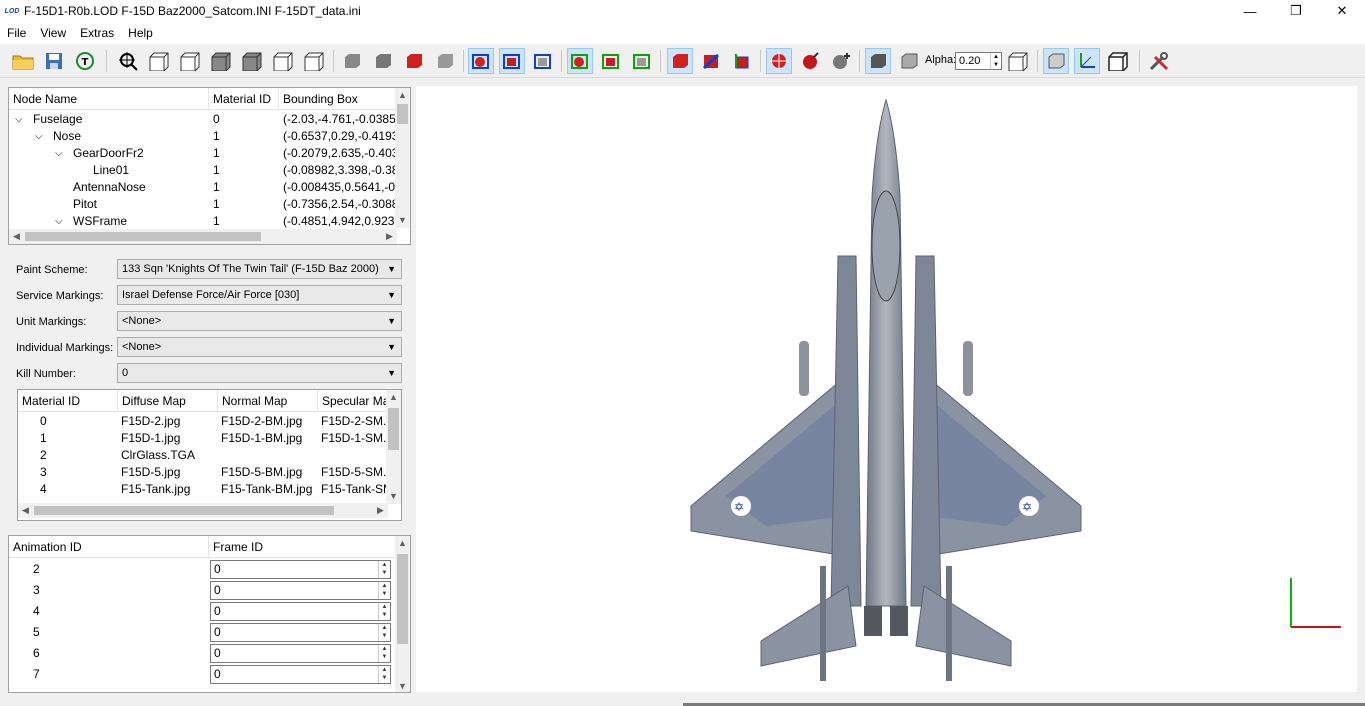  I want to click on menu-view: View, so click(53, 33).